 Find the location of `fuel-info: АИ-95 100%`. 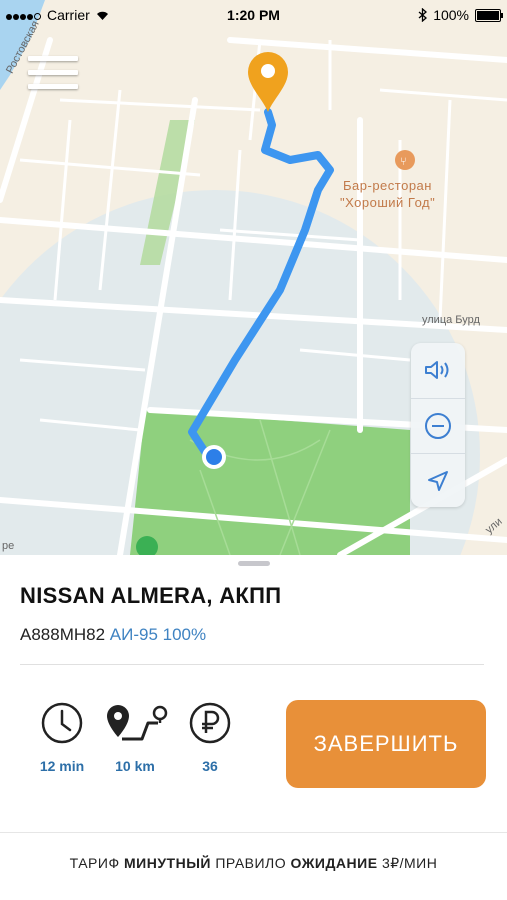

fuel-info: АИ-95 100% is located at coordinates (158, 634).